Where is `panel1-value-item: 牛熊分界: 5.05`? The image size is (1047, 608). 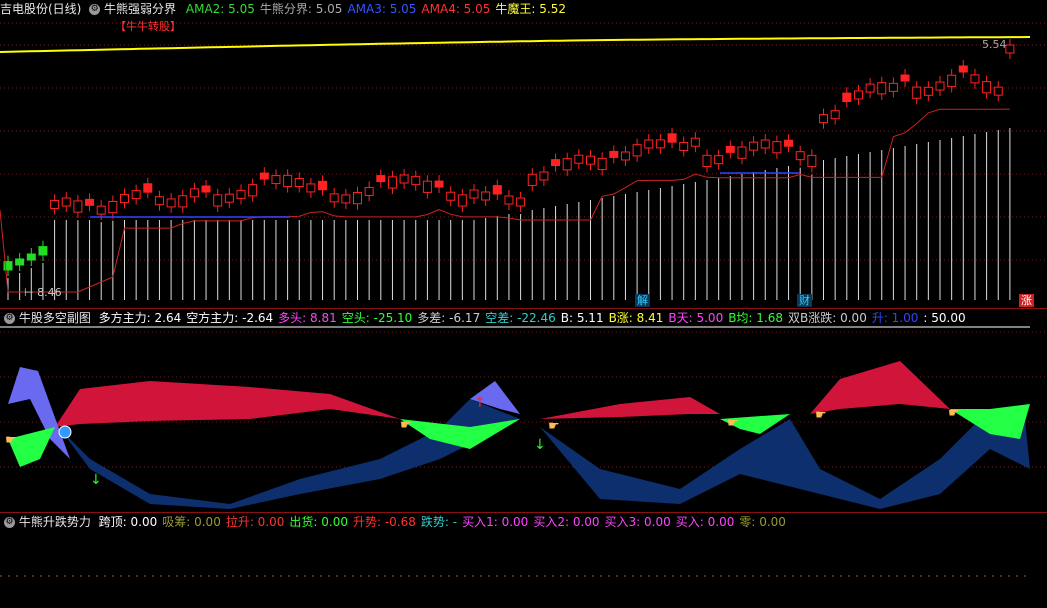 panel1-value-item: 牛熊分界: 5.05 is located at coordinates (301, 9).